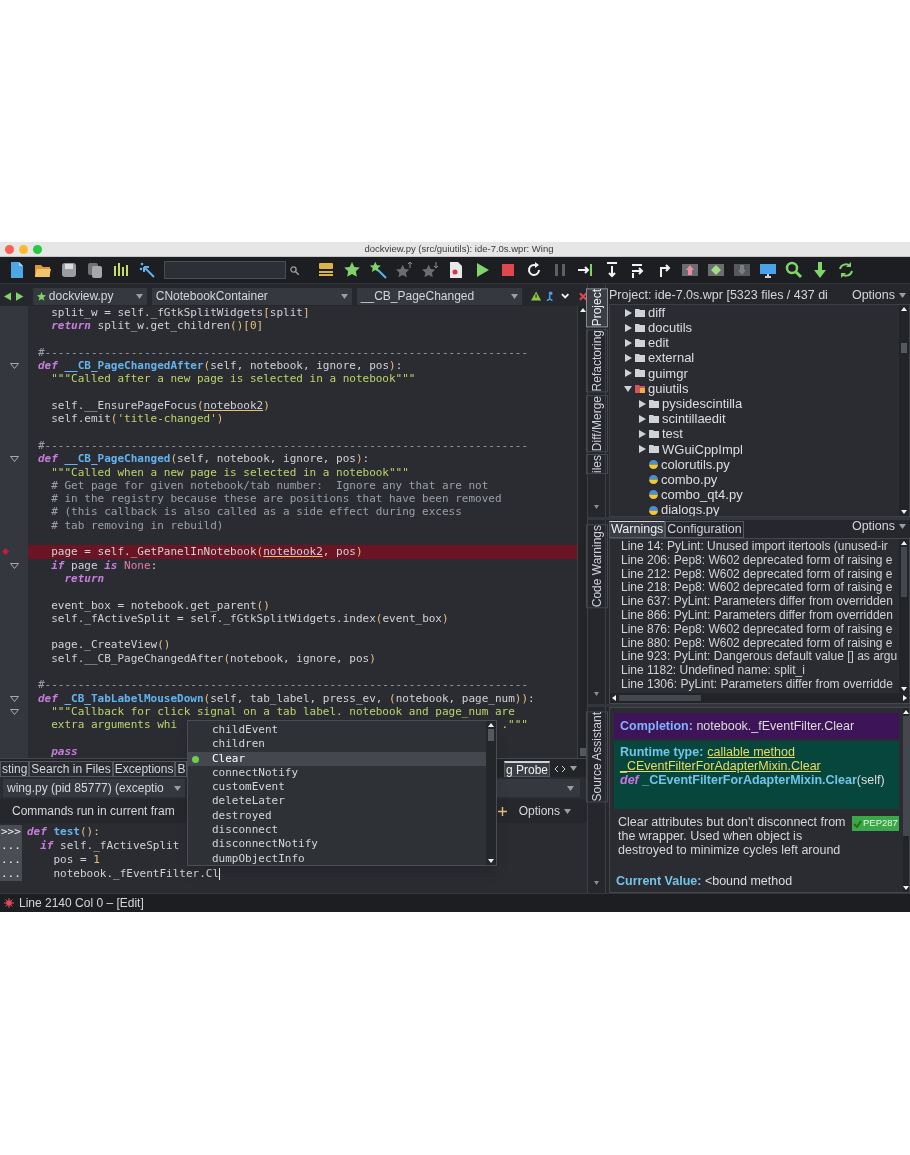  I want to click on completion-item: connectNotify, so click(337, 773).